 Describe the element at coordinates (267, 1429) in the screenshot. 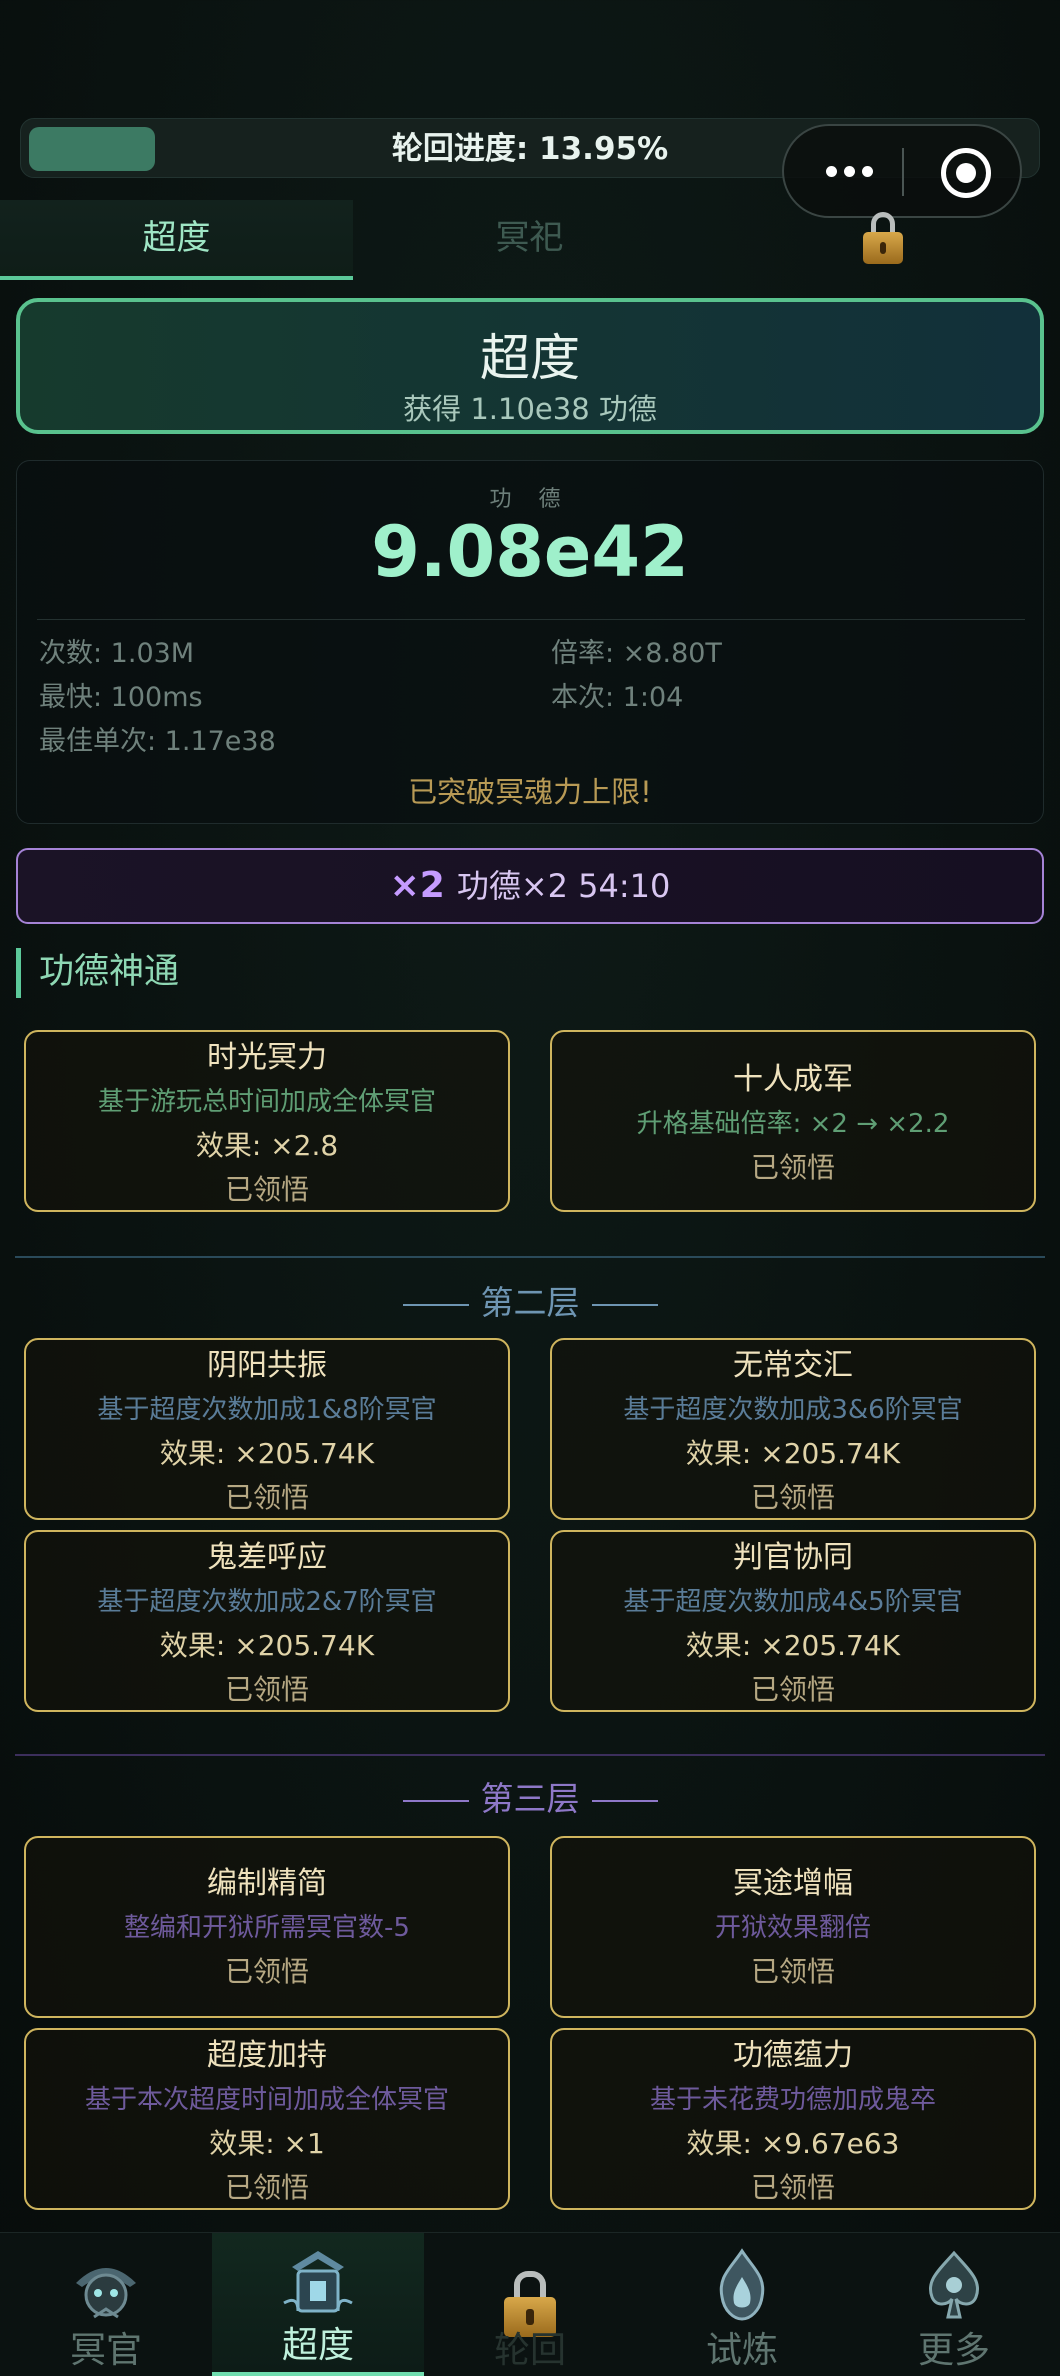

I see `skill-card: 阴阳共振 基于超度次数加成1&8阶冥官 效果: ×205.74K 已领悟` at that location.